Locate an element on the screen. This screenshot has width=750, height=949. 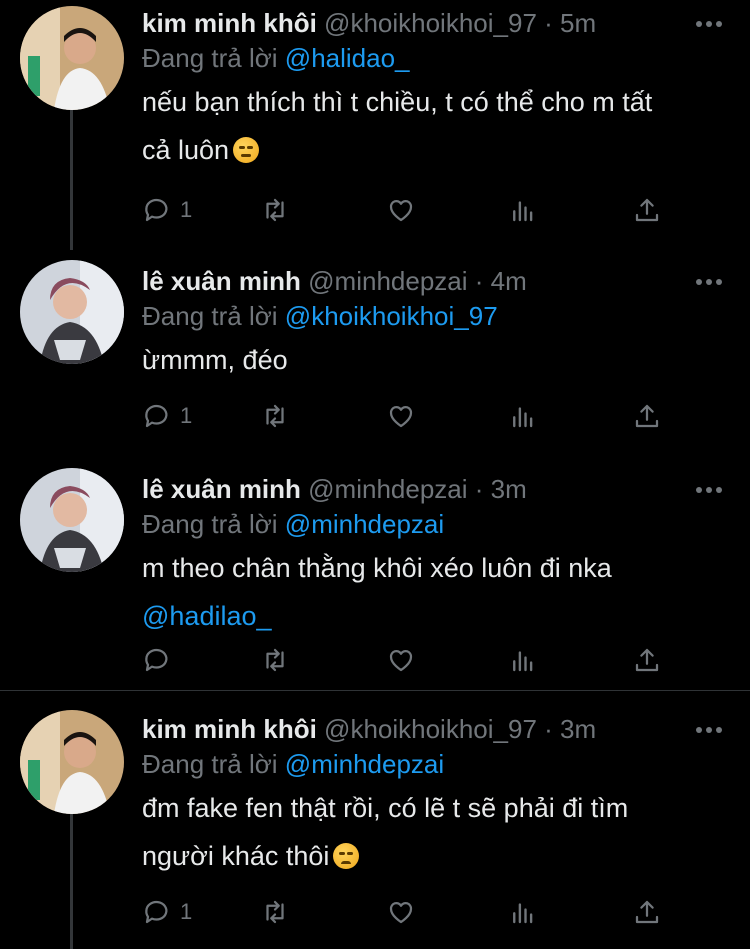
replying-to: Đang trả lời @khoikhoikhoi_97 is located at coordinates (320, 316).